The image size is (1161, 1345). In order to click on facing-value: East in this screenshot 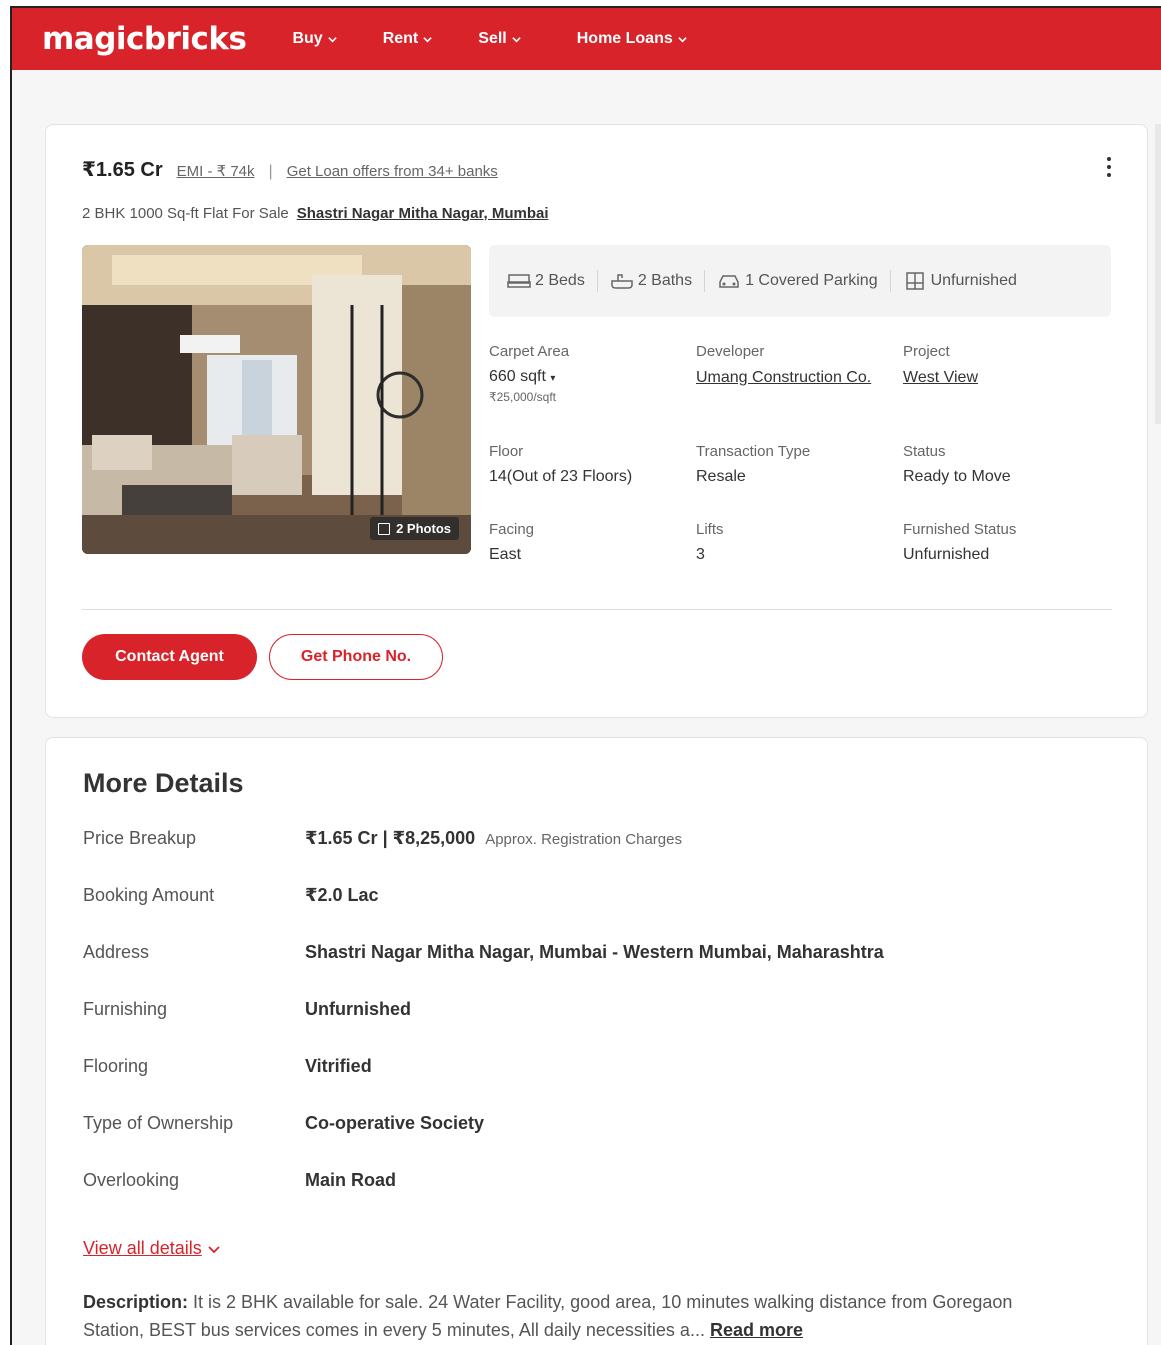, I will do `click(505, 554)`.